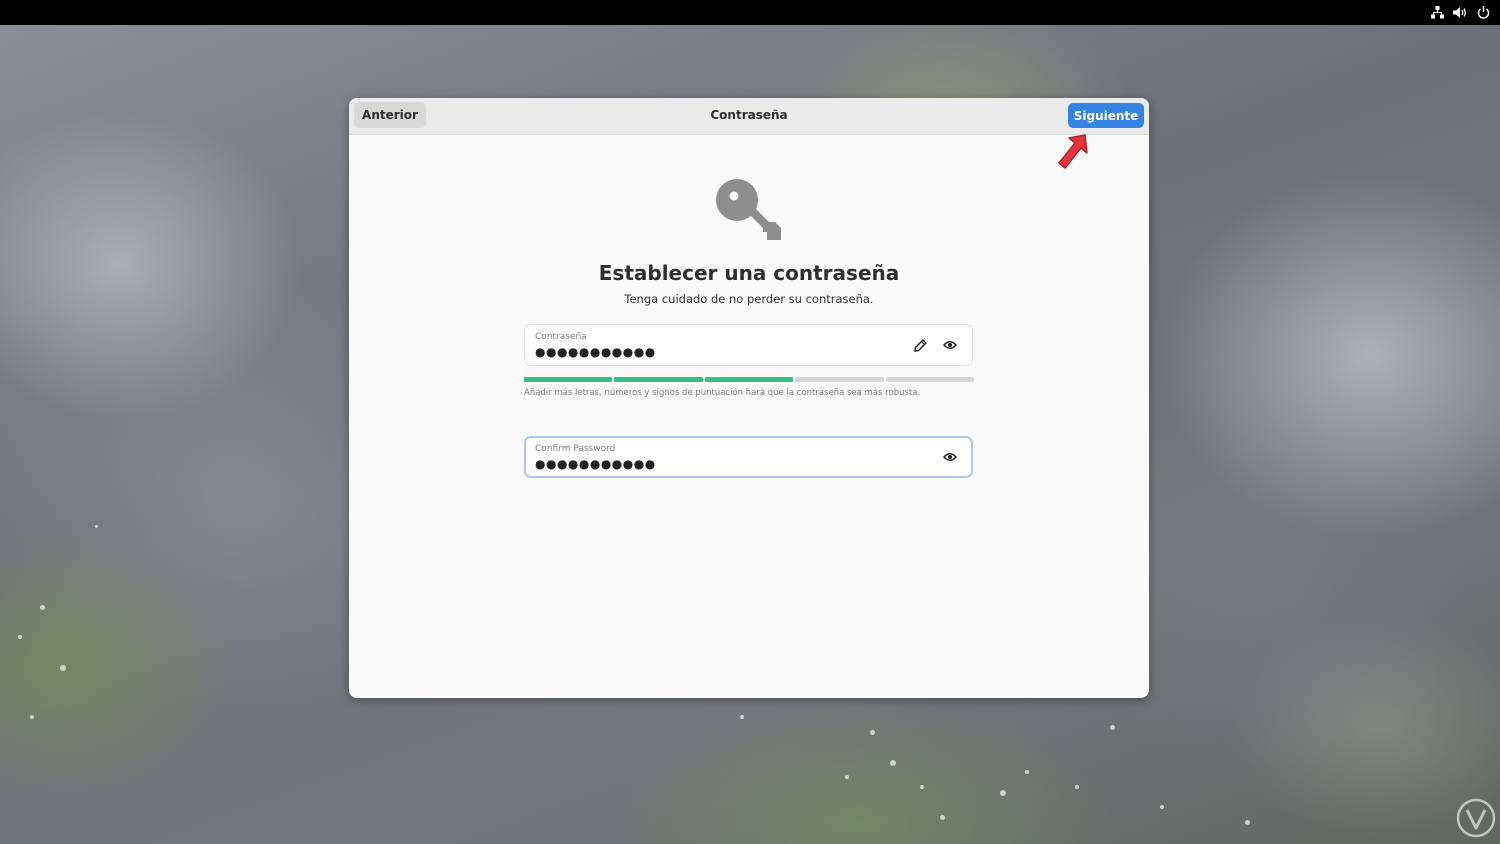 Image resolution: width=1500 pixels, height=844 pixels. Describe the element at coordinates (1476, 818) in the screenshot. I see `watermark-logo-icon` at that location.